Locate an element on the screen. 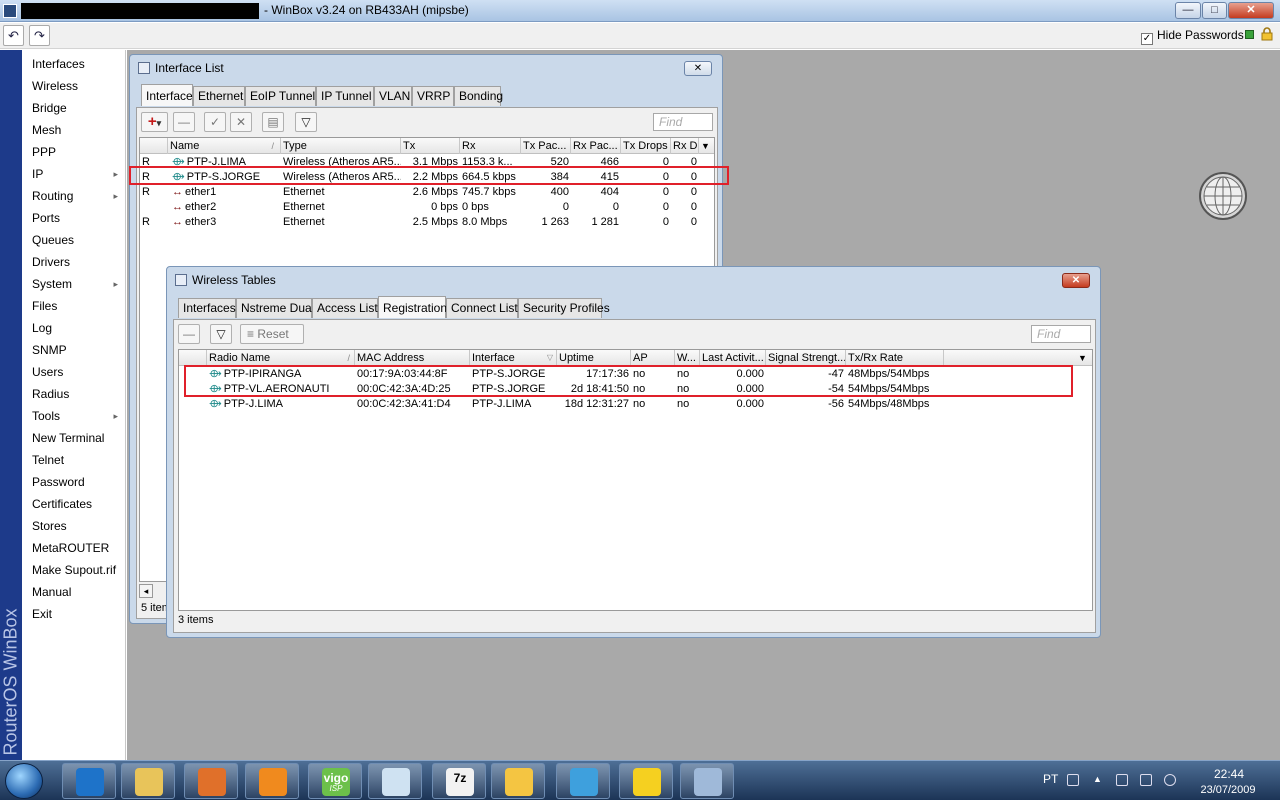 Image resolution: width=1280 pixels, height=800 pixels. minimize-button: — is located at coordinates (1188, 10).